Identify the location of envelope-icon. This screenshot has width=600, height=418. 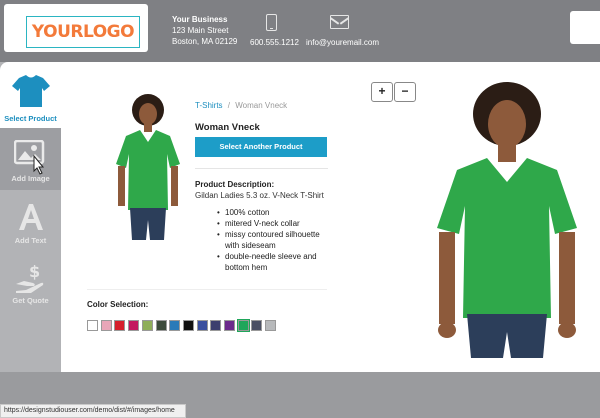
(339, 22).